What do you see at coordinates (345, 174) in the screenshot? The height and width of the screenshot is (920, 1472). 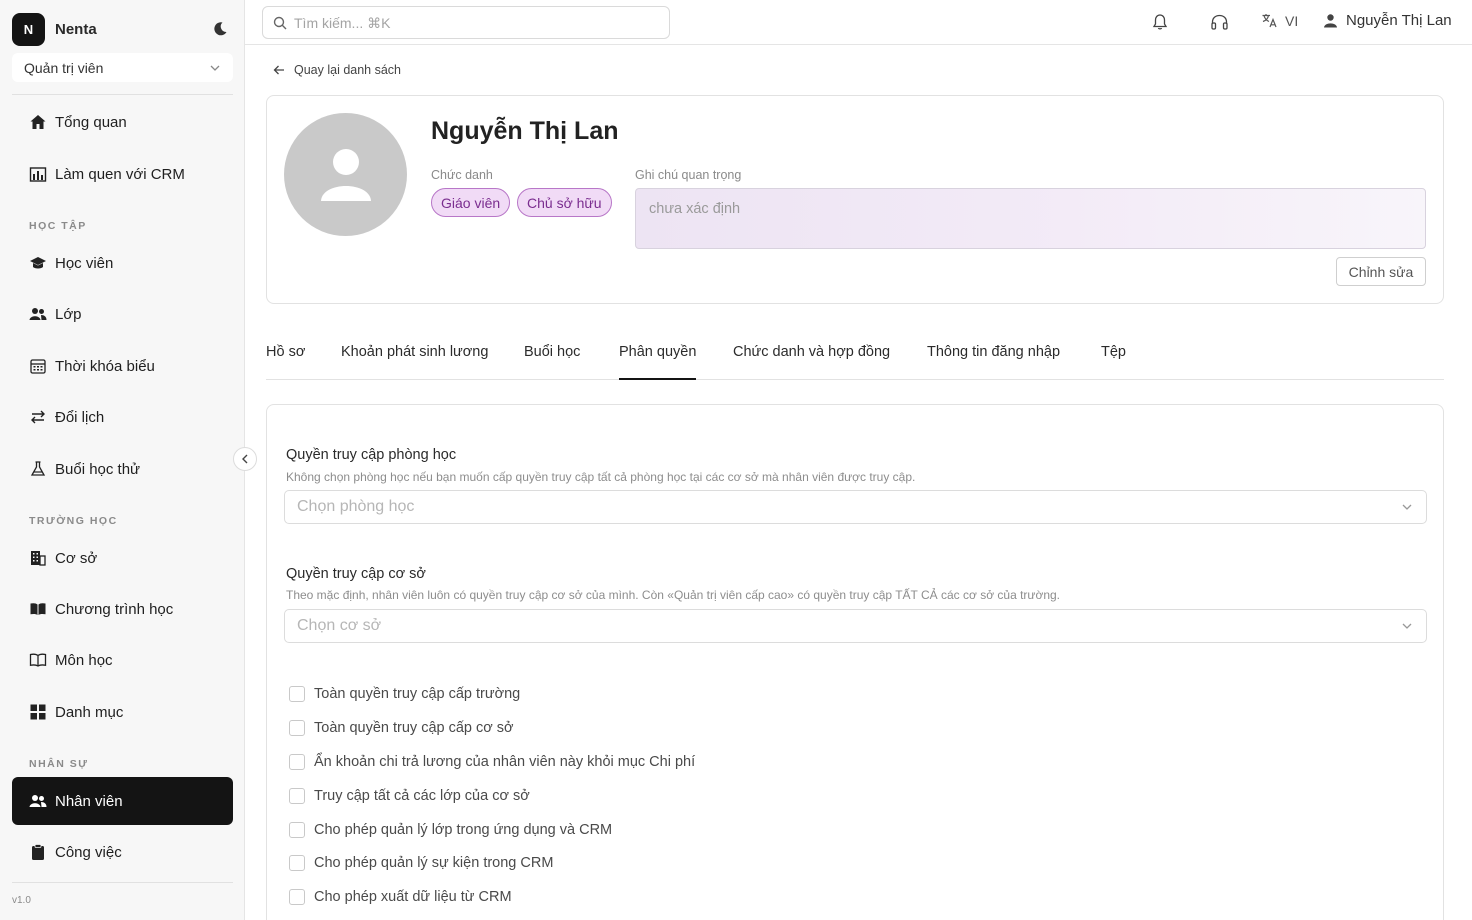 I see `user-placeholder-icon` at bounding box center [345, 174].